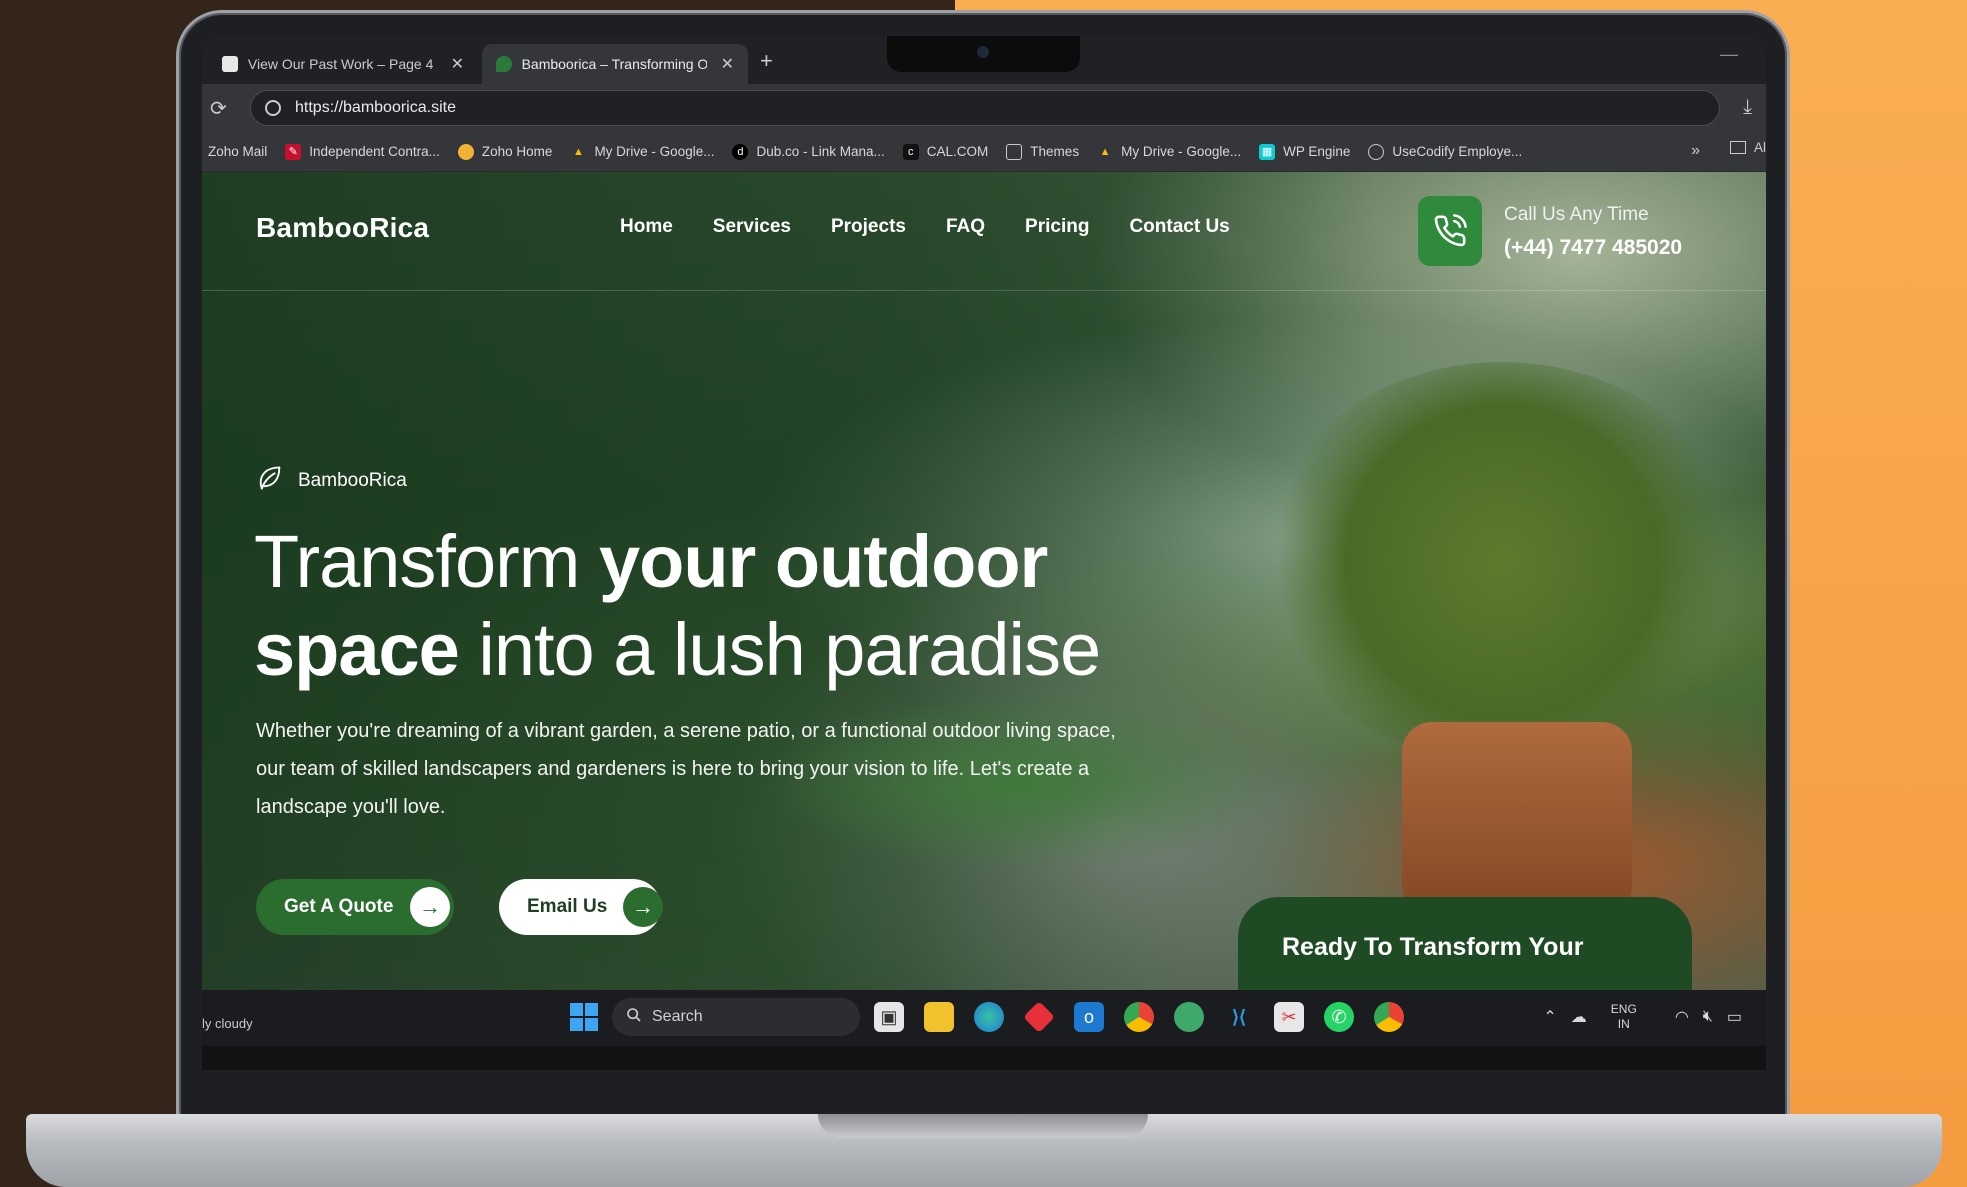 Image resolution: width=1967 pixels, height=1187 pixels. Describe the element at coordinates (646, 227) in the screenshot. I see `nav-home: Home` at that location.